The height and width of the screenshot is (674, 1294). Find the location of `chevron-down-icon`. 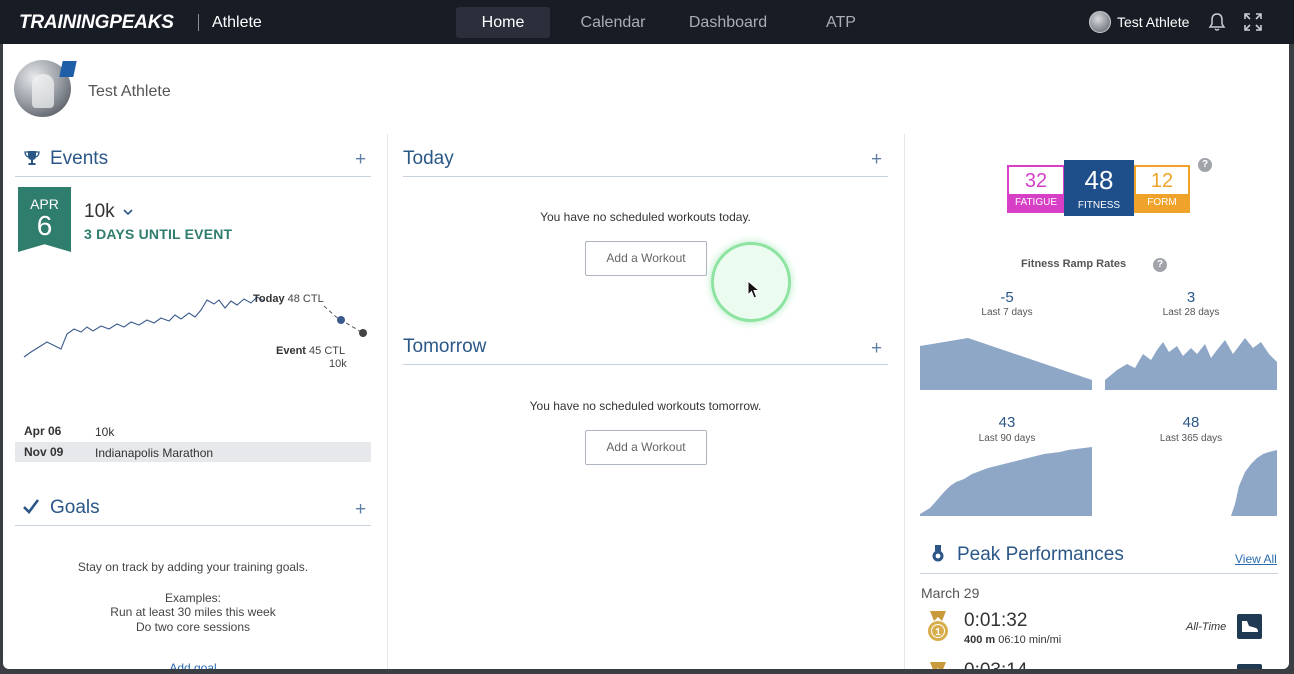

chevron-down-icon is located at coordinates (128, 212).